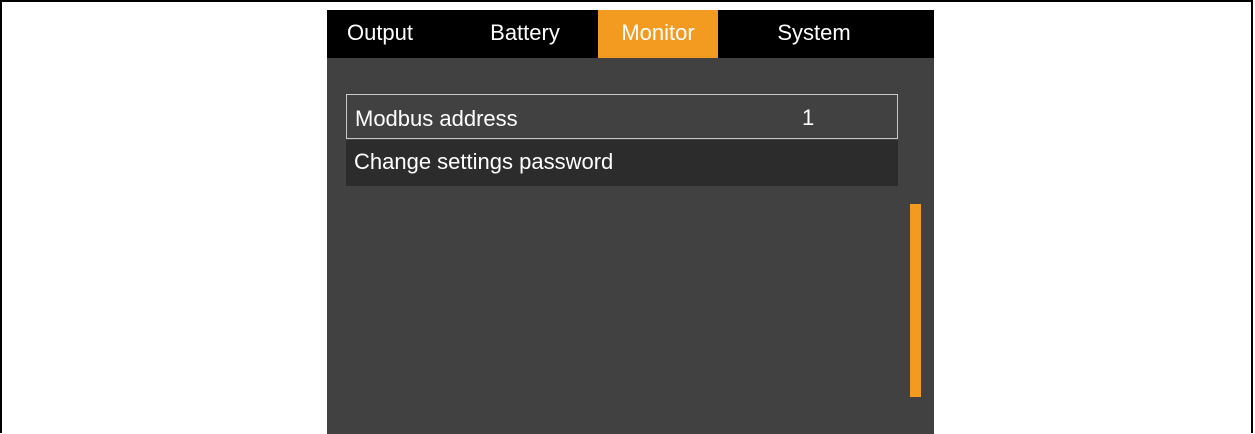 The width and height of the screenshot is (1255, 434). What do you see at coordinates (622, 116) in the screenshot?
I see `menu-item-modbus-address: Modbus address 1` at bounding box center [622, 116].